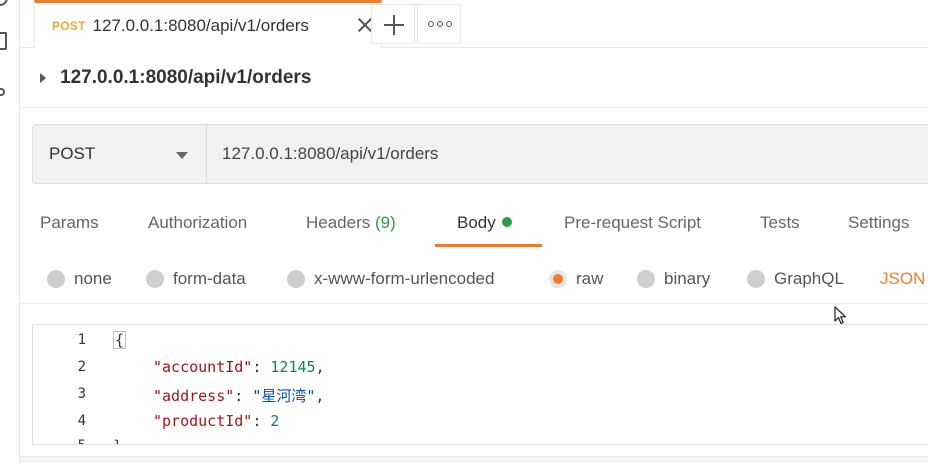 This screenshot has height=463, width=928. Describe the element at coordinates (809, 278) in the screenshot. I see `radio-label: GraphQL` at that location.